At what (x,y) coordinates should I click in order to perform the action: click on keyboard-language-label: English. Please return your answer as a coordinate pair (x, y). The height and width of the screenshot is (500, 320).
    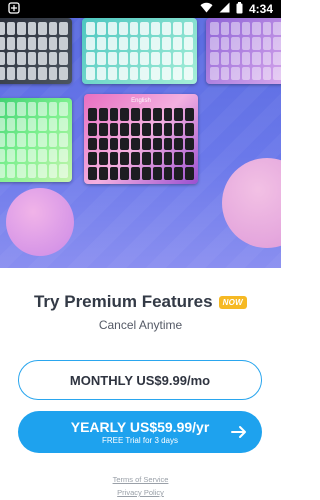
    Looking at the image, I should click on (141, 101).